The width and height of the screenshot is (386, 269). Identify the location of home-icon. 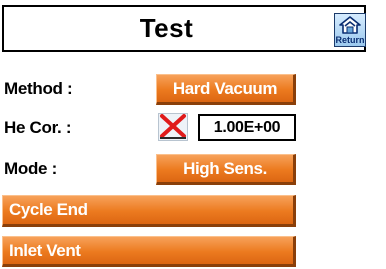
(350, 25).